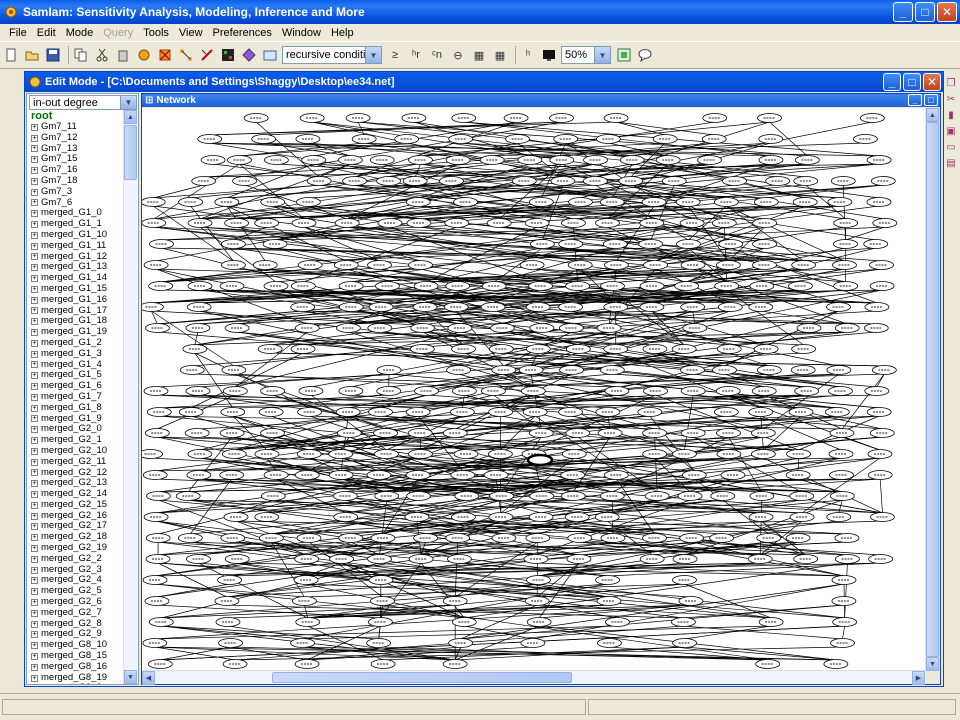  Describe the element at coordinates (81, 55) in the screenshot. I see `copy-icon` at that location.